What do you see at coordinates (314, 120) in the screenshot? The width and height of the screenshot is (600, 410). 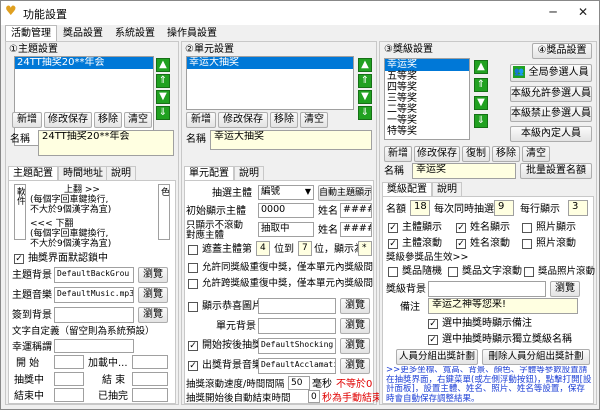 I see `unit-clear-button: 清空` at bounding box center [314, 120].